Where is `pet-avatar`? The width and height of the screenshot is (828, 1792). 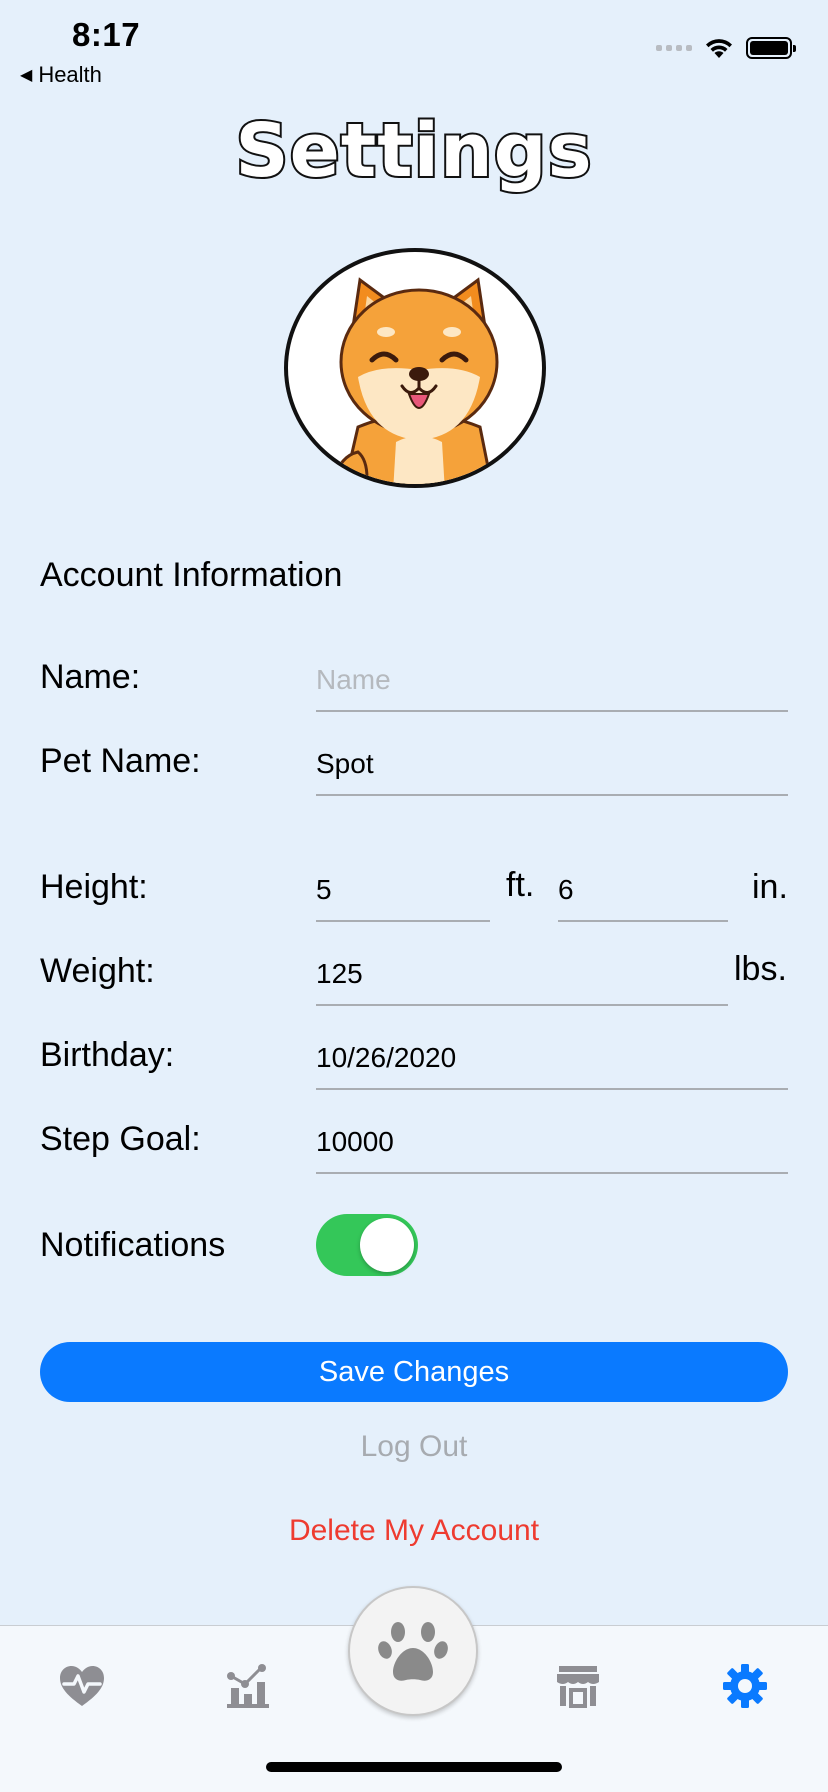 pet-avatar is located at coordinates (415, 368).